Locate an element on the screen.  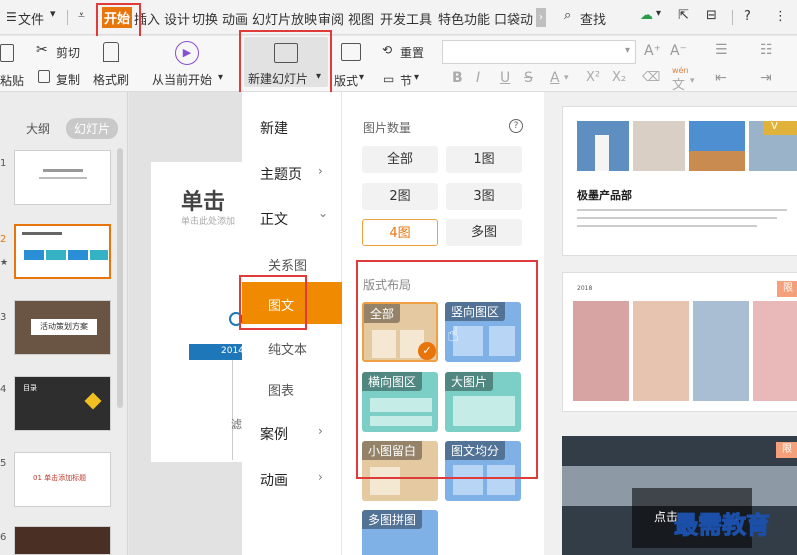
menu-transition: 切换 is located at coordinates (205, 18).